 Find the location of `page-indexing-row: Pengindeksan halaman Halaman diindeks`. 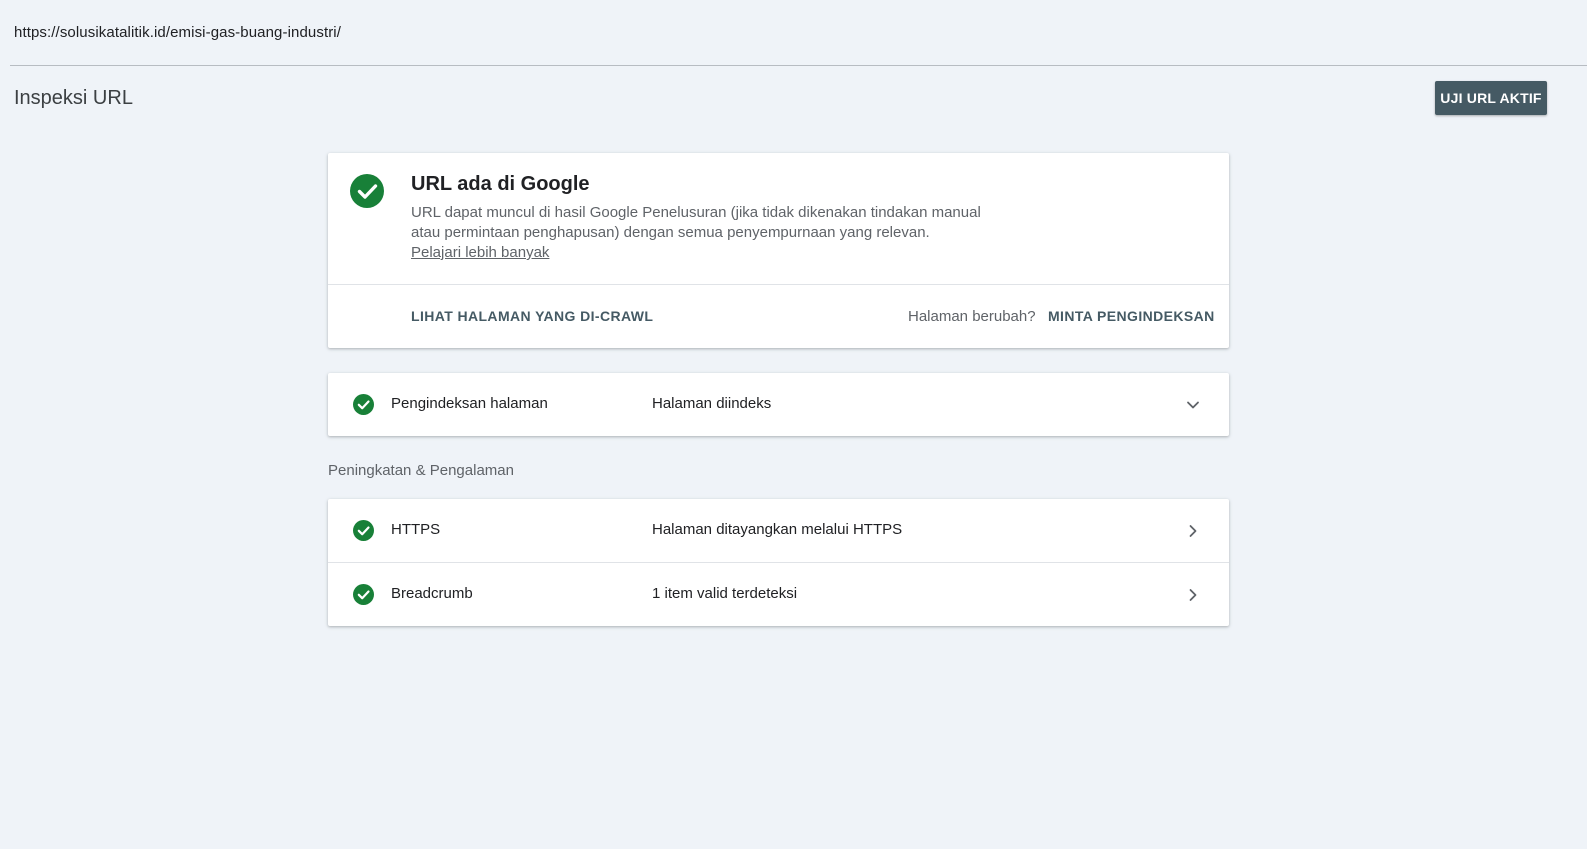

page-indexing-row: Pengindeksan halaman Halaman diindeks is located at coordinates (778, 404).